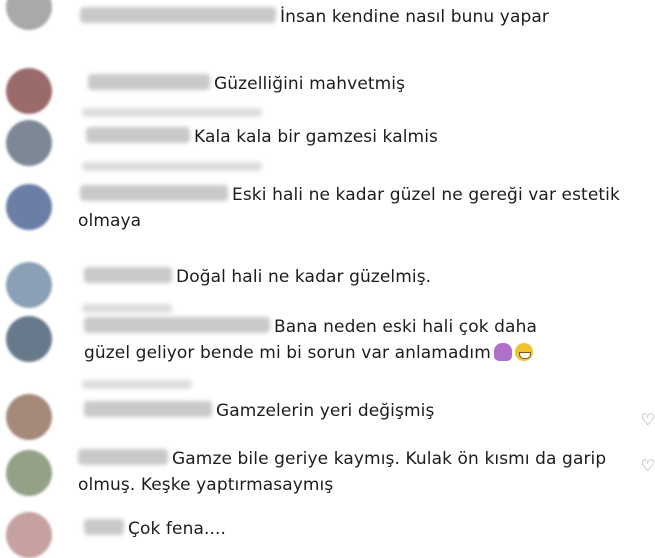  I want to click on person-gesturing-emoji, so click(502, 352).